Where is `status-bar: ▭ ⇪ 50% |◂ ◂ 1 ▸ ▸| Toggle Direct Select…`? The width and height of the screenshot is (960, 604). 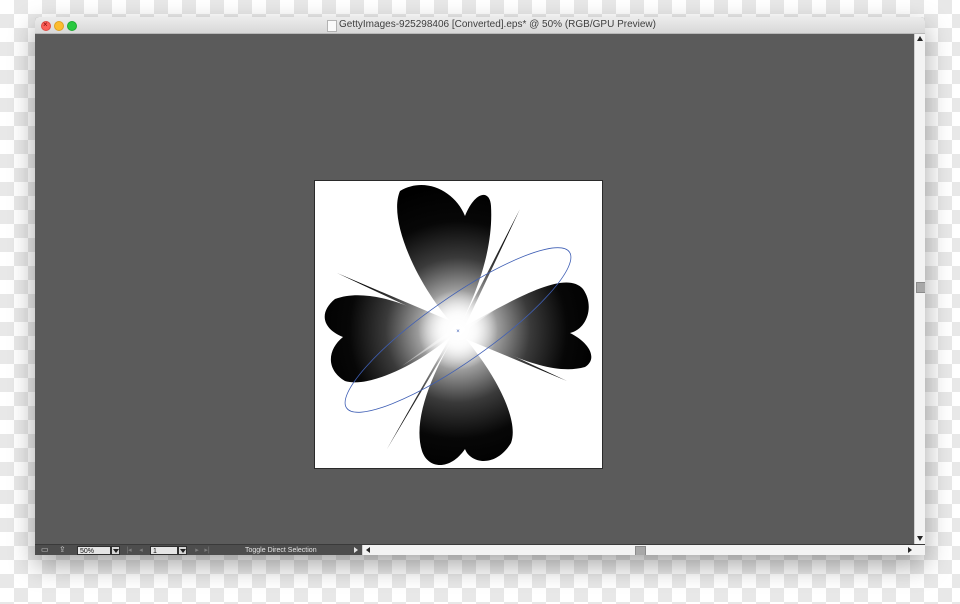 status-bar: ▭ ⇪ 50% |◂ ◂ 1 ▸ ▸| Toggle Direct Select… is located at coordinates (480, 549).